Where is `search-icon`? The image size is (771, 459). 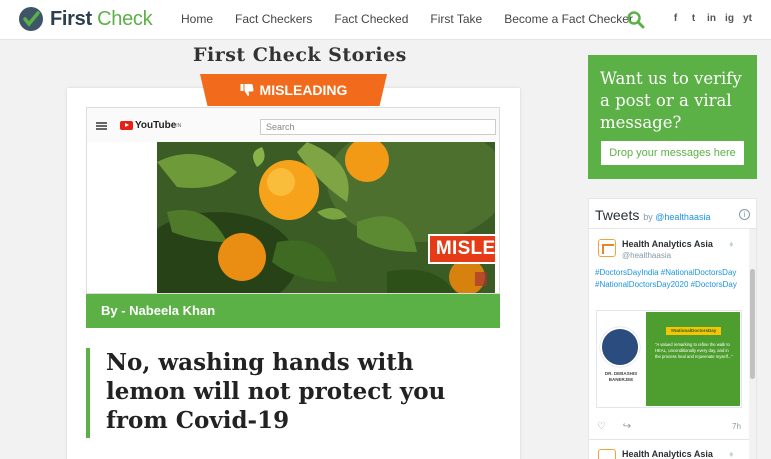
search-icon is located at coordinates (636, 20).